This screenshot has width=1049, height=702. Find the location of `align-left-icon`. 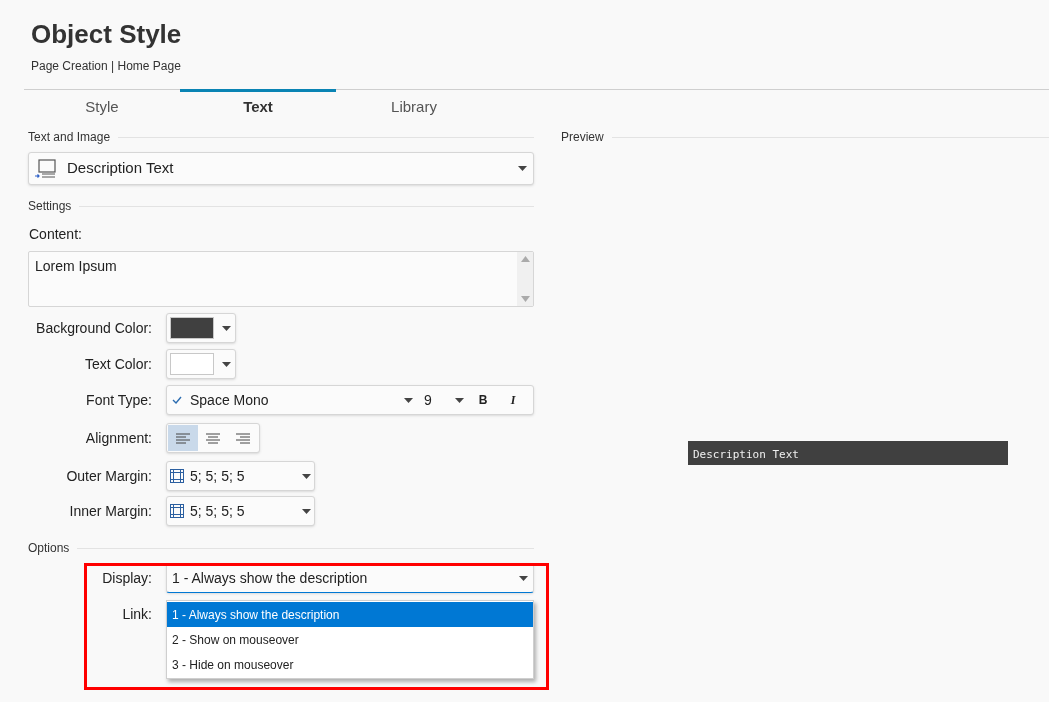

align-left-icon is located at coordinates (183, 438).